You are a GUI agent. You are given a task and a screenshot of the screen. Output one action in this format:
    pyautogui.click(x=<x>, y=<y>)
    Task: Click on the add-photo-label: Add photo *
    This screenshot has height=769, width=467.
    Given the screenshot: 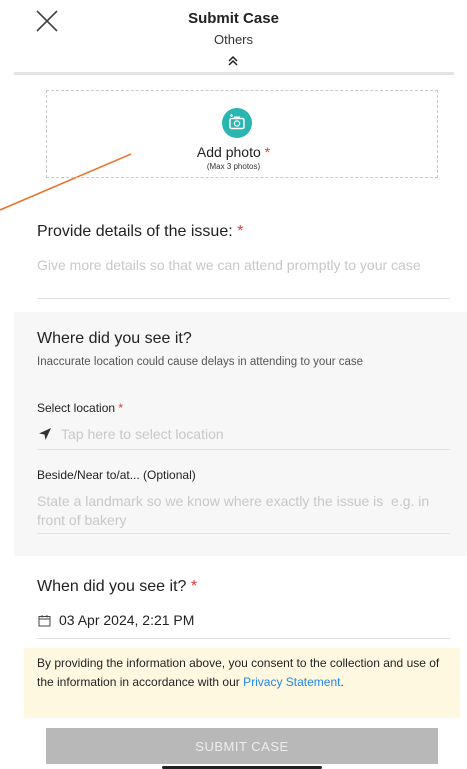 What is the action you would take?
    pyautogui.click(x=233, y=152)
    